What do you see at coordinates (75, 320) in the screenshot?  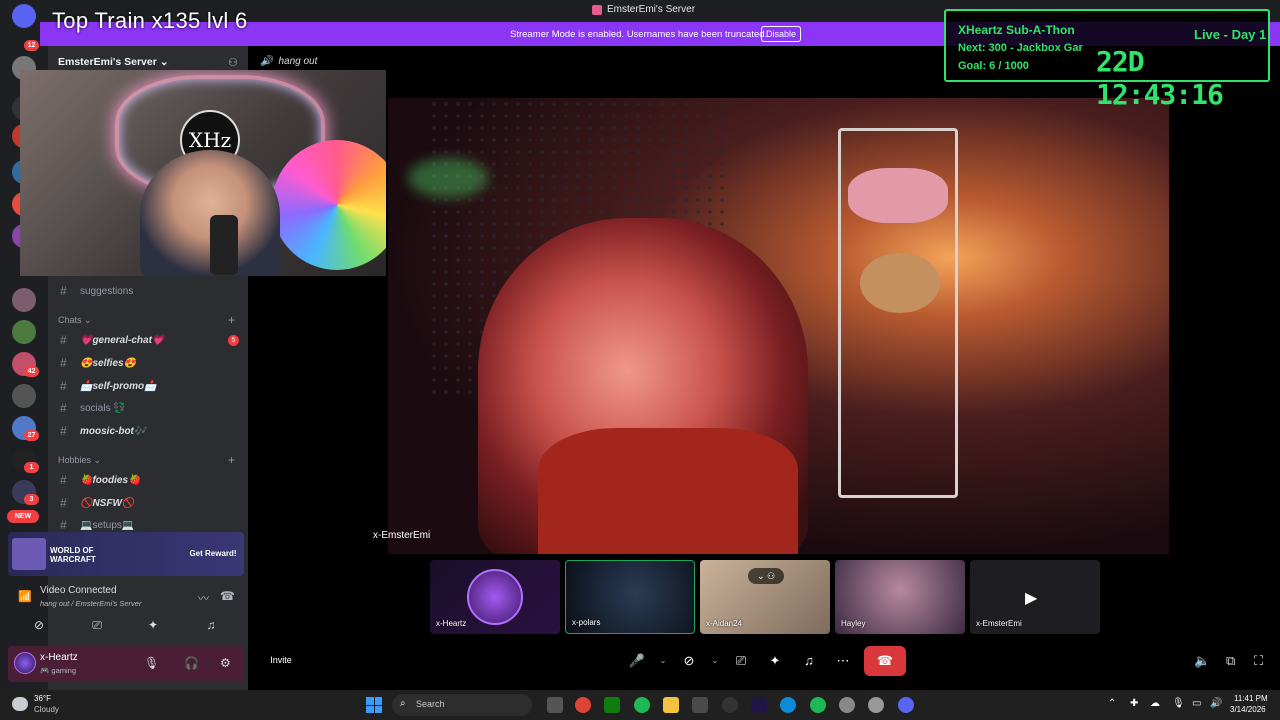 I see `category-chats: Chats ⌄` at bounding box center [75, 320].